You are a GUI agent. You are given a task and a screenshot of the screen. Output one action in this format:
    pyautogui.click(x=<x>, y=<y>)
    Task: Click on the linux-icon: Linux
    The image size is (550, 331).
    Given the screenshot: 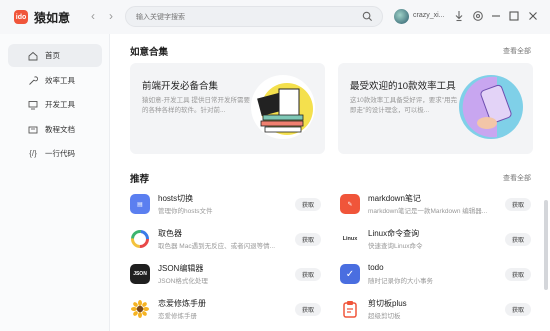 What is the action you would take?
    pyautogui.click(x=350, y=239)
    